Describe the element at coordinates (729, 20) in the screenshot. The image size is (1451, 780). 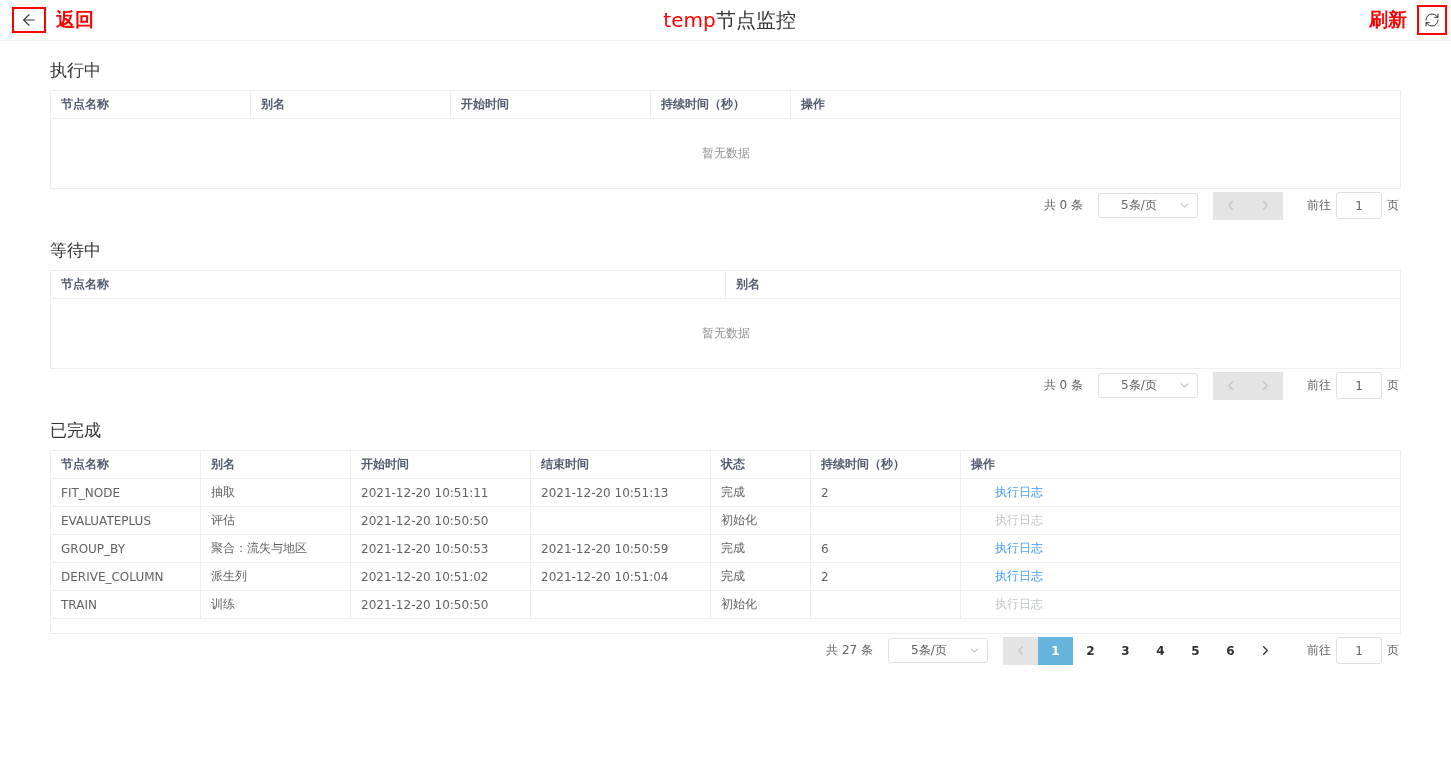
I see `page-title: temp节点监控` at that location.